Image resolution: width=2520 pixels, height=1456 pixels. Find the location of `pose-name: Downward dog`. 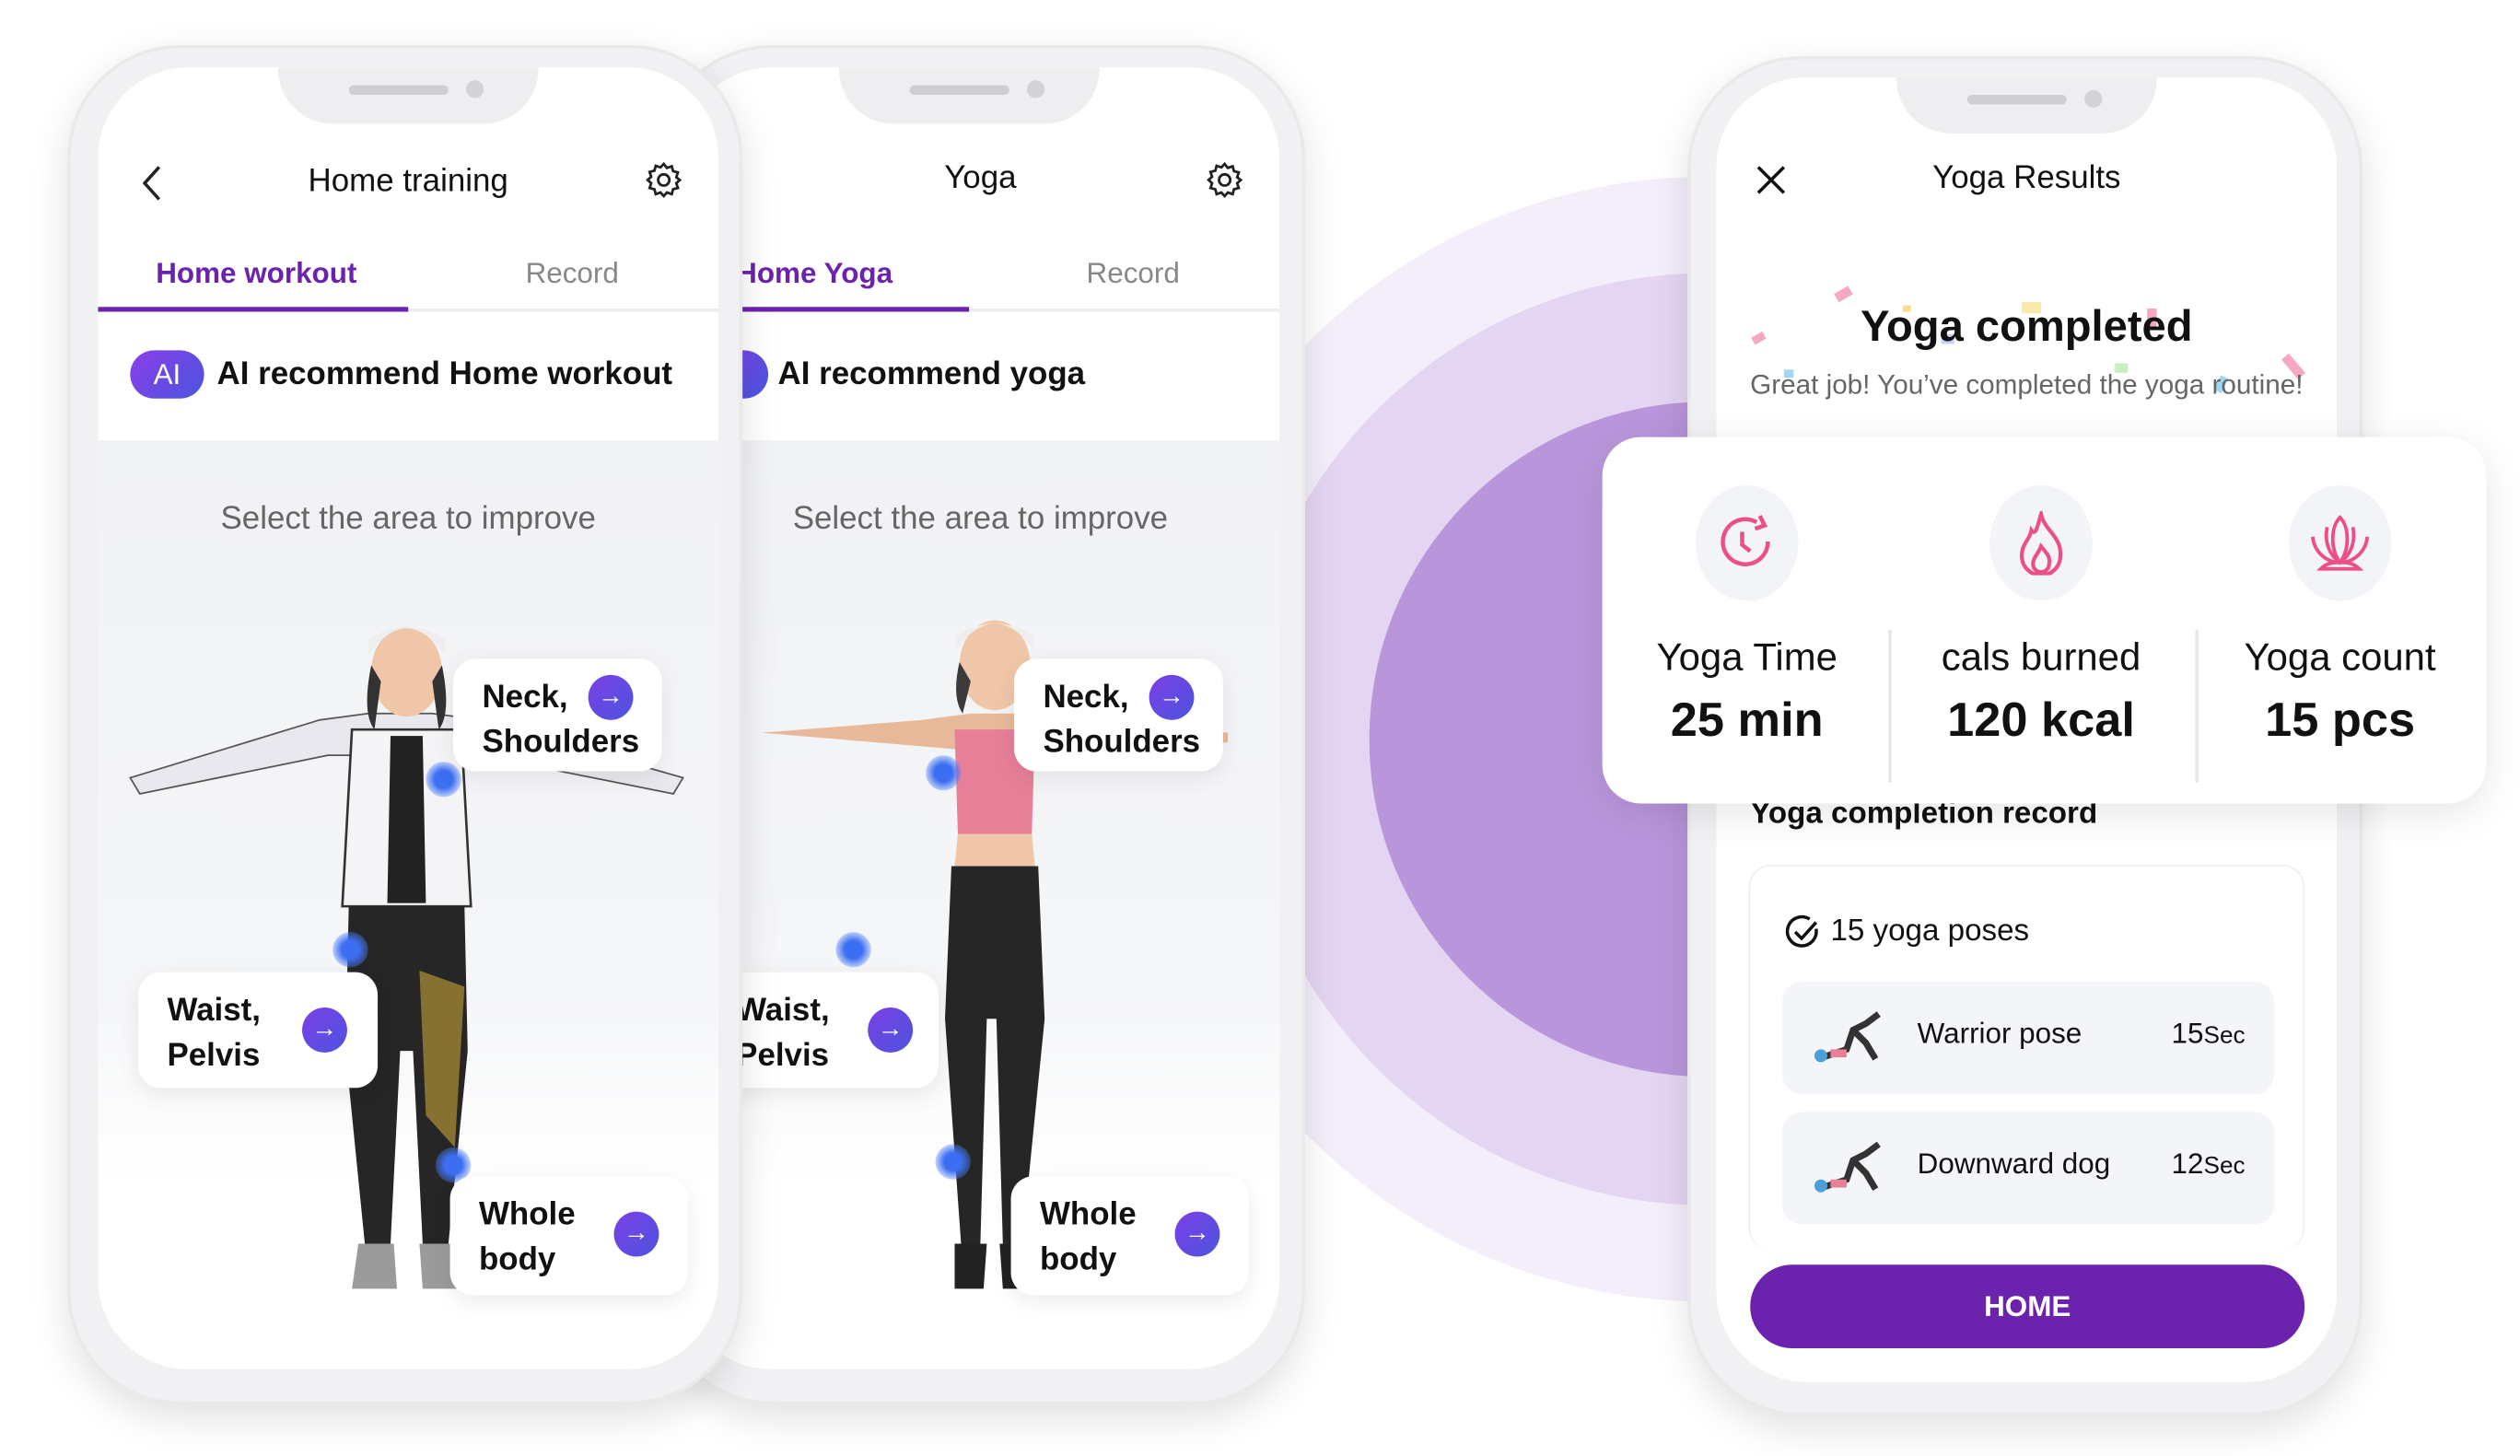

pose-name: Downward dog is located at coordinates (2014, 1163).